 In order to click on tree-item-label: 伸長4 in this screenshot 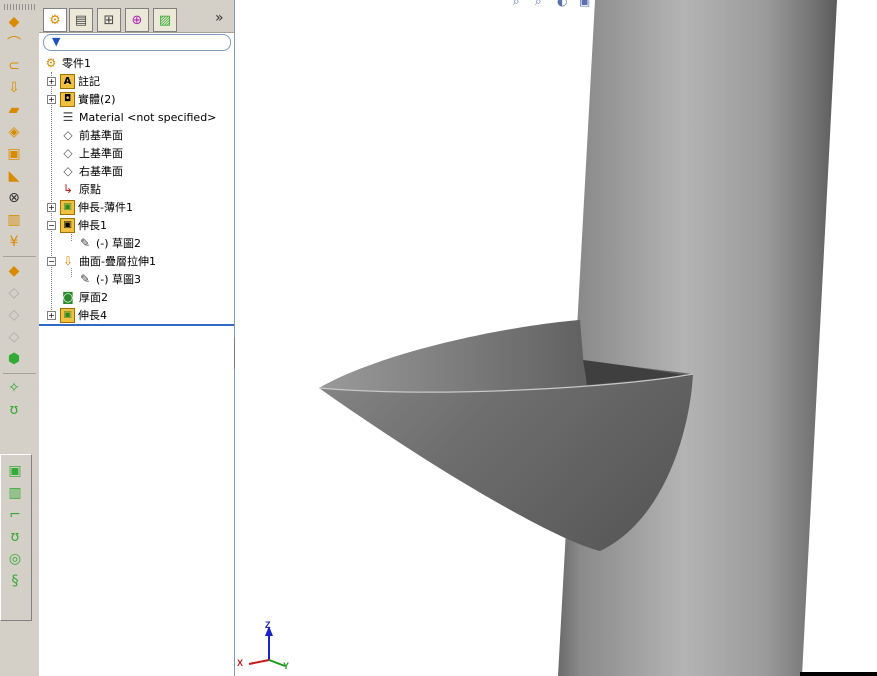, I will do `click(92, 315)`.